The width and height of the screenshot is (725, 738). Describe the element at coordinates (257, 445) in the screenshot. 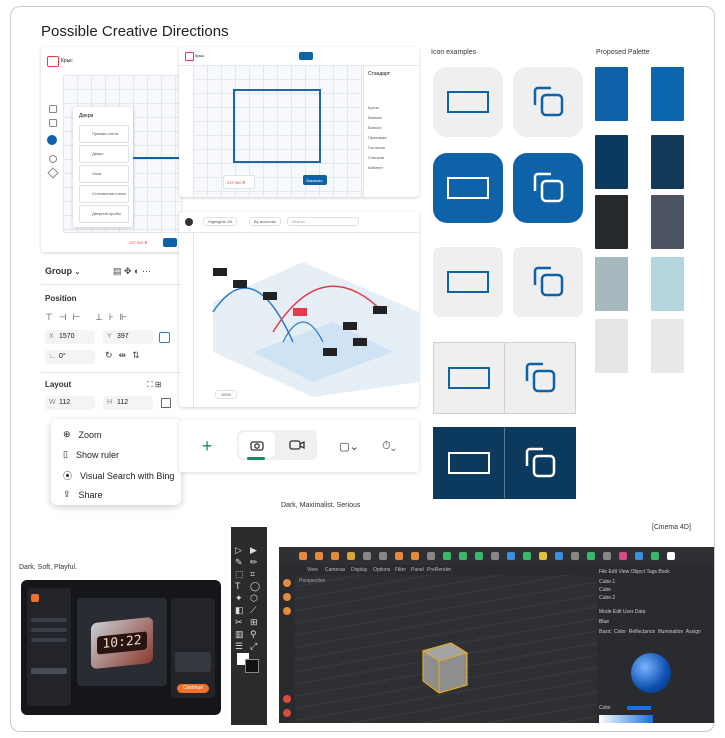

I see `photo-mode-button` at that location.